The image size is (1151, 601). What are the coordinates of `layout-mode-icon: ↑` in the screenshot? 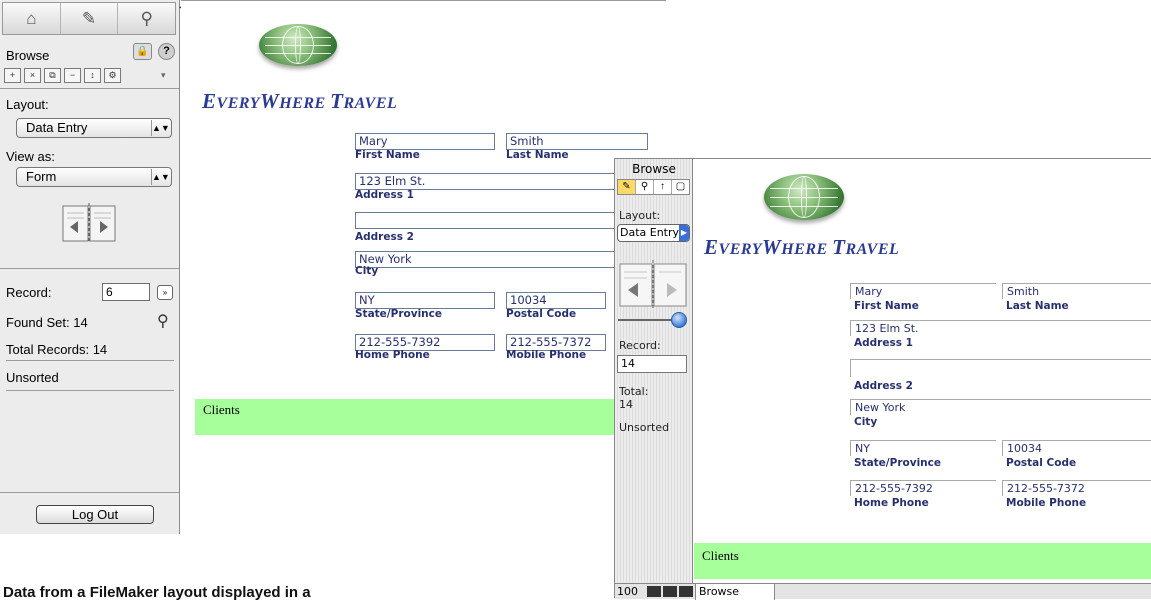 It's located at (663, 187).